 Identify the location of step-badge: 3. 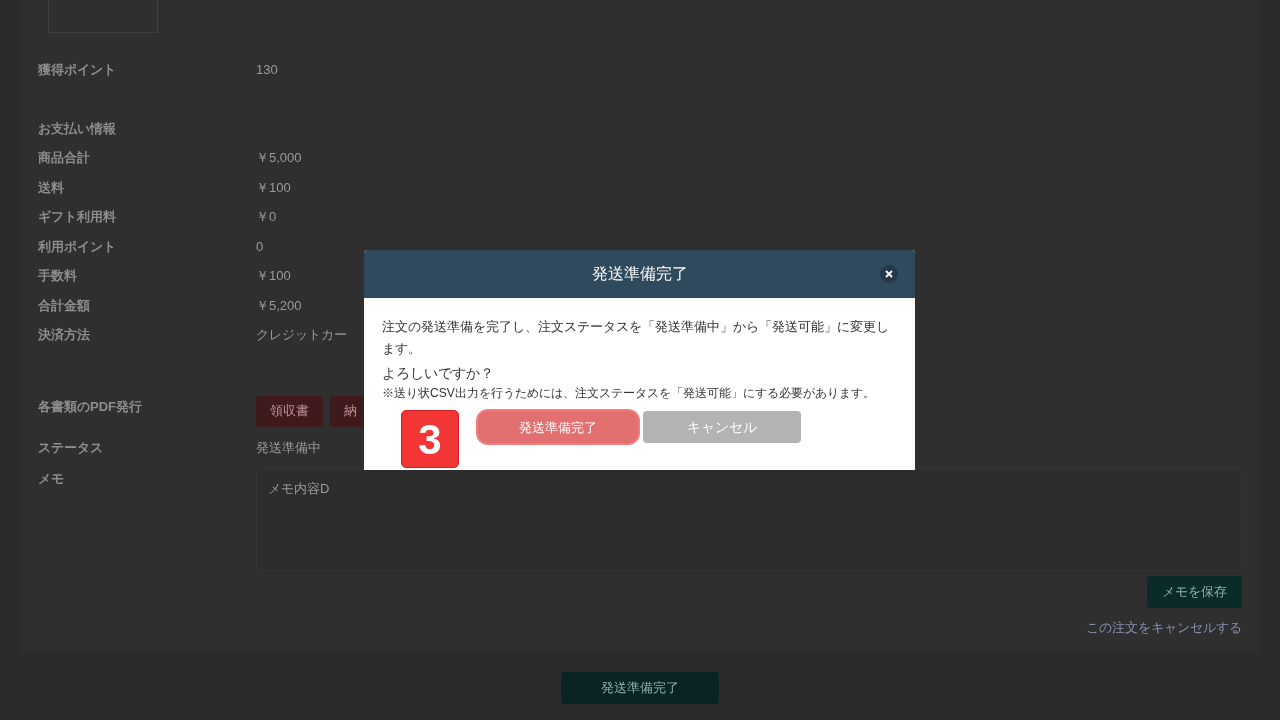
(430, 439).